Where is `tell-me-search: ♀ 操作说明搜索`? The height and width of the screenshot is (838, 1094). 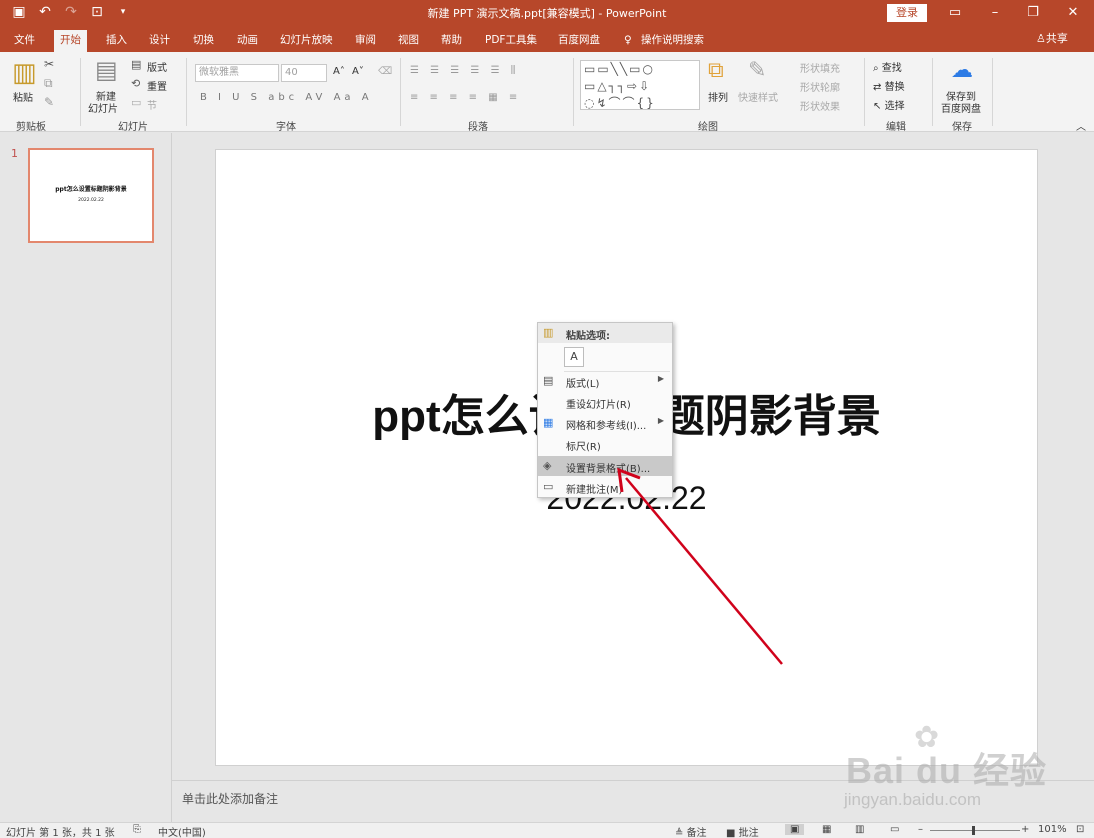
tell-me-search: ♀ 操作说明搜索 is located at coordinates (664, 41).